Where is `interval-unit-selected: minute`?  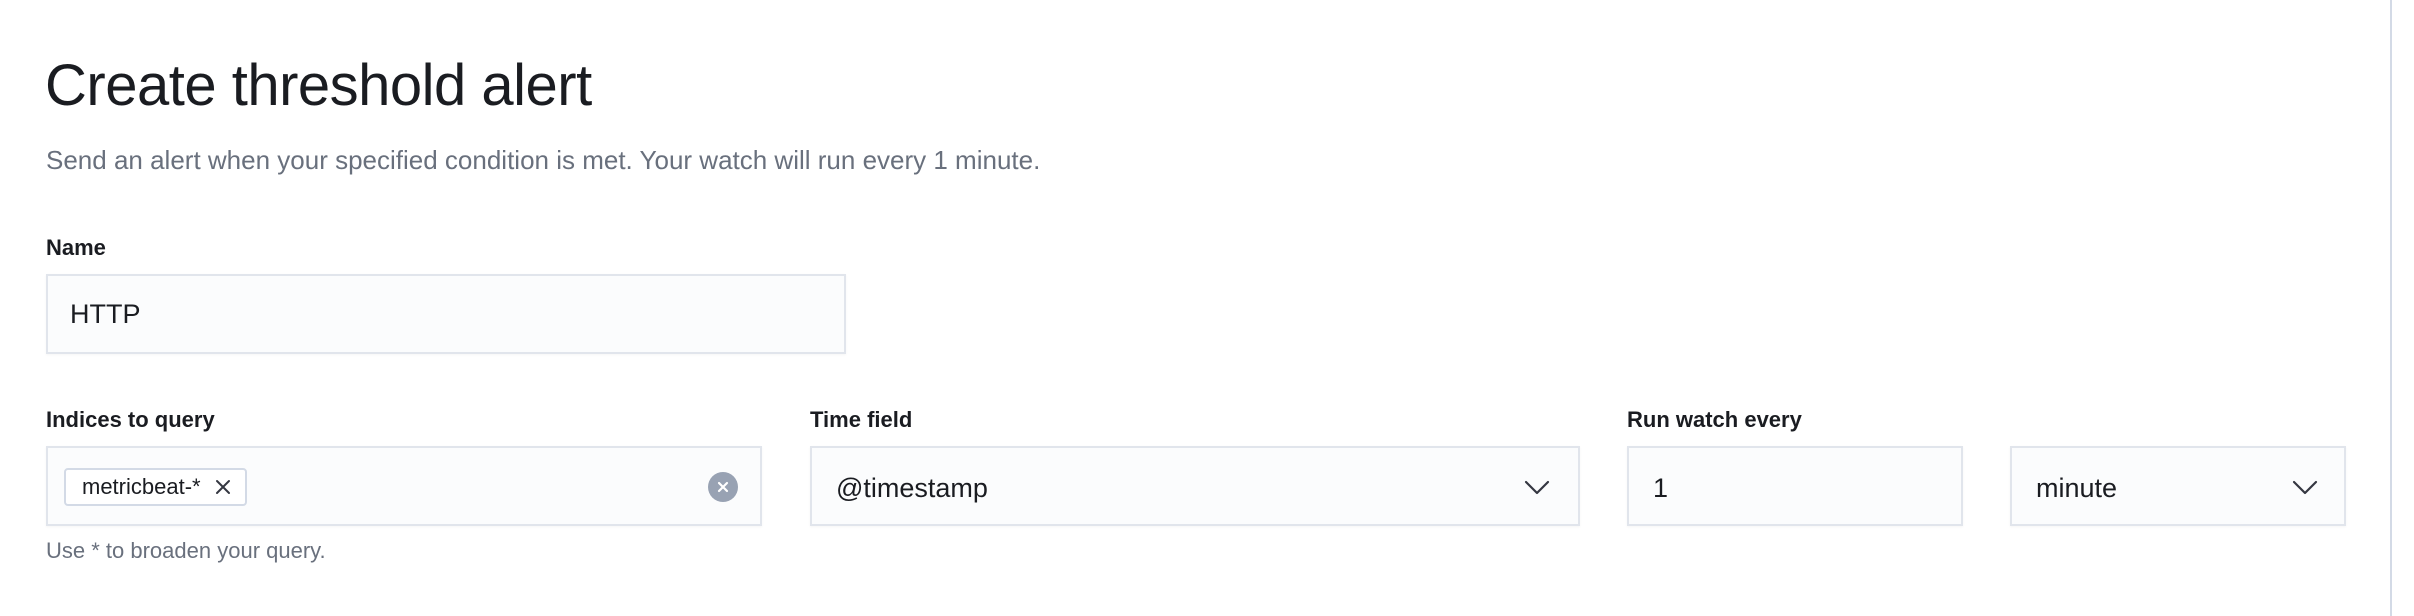
interval-unit-selected: minute is located at coordinates (2077, 488).